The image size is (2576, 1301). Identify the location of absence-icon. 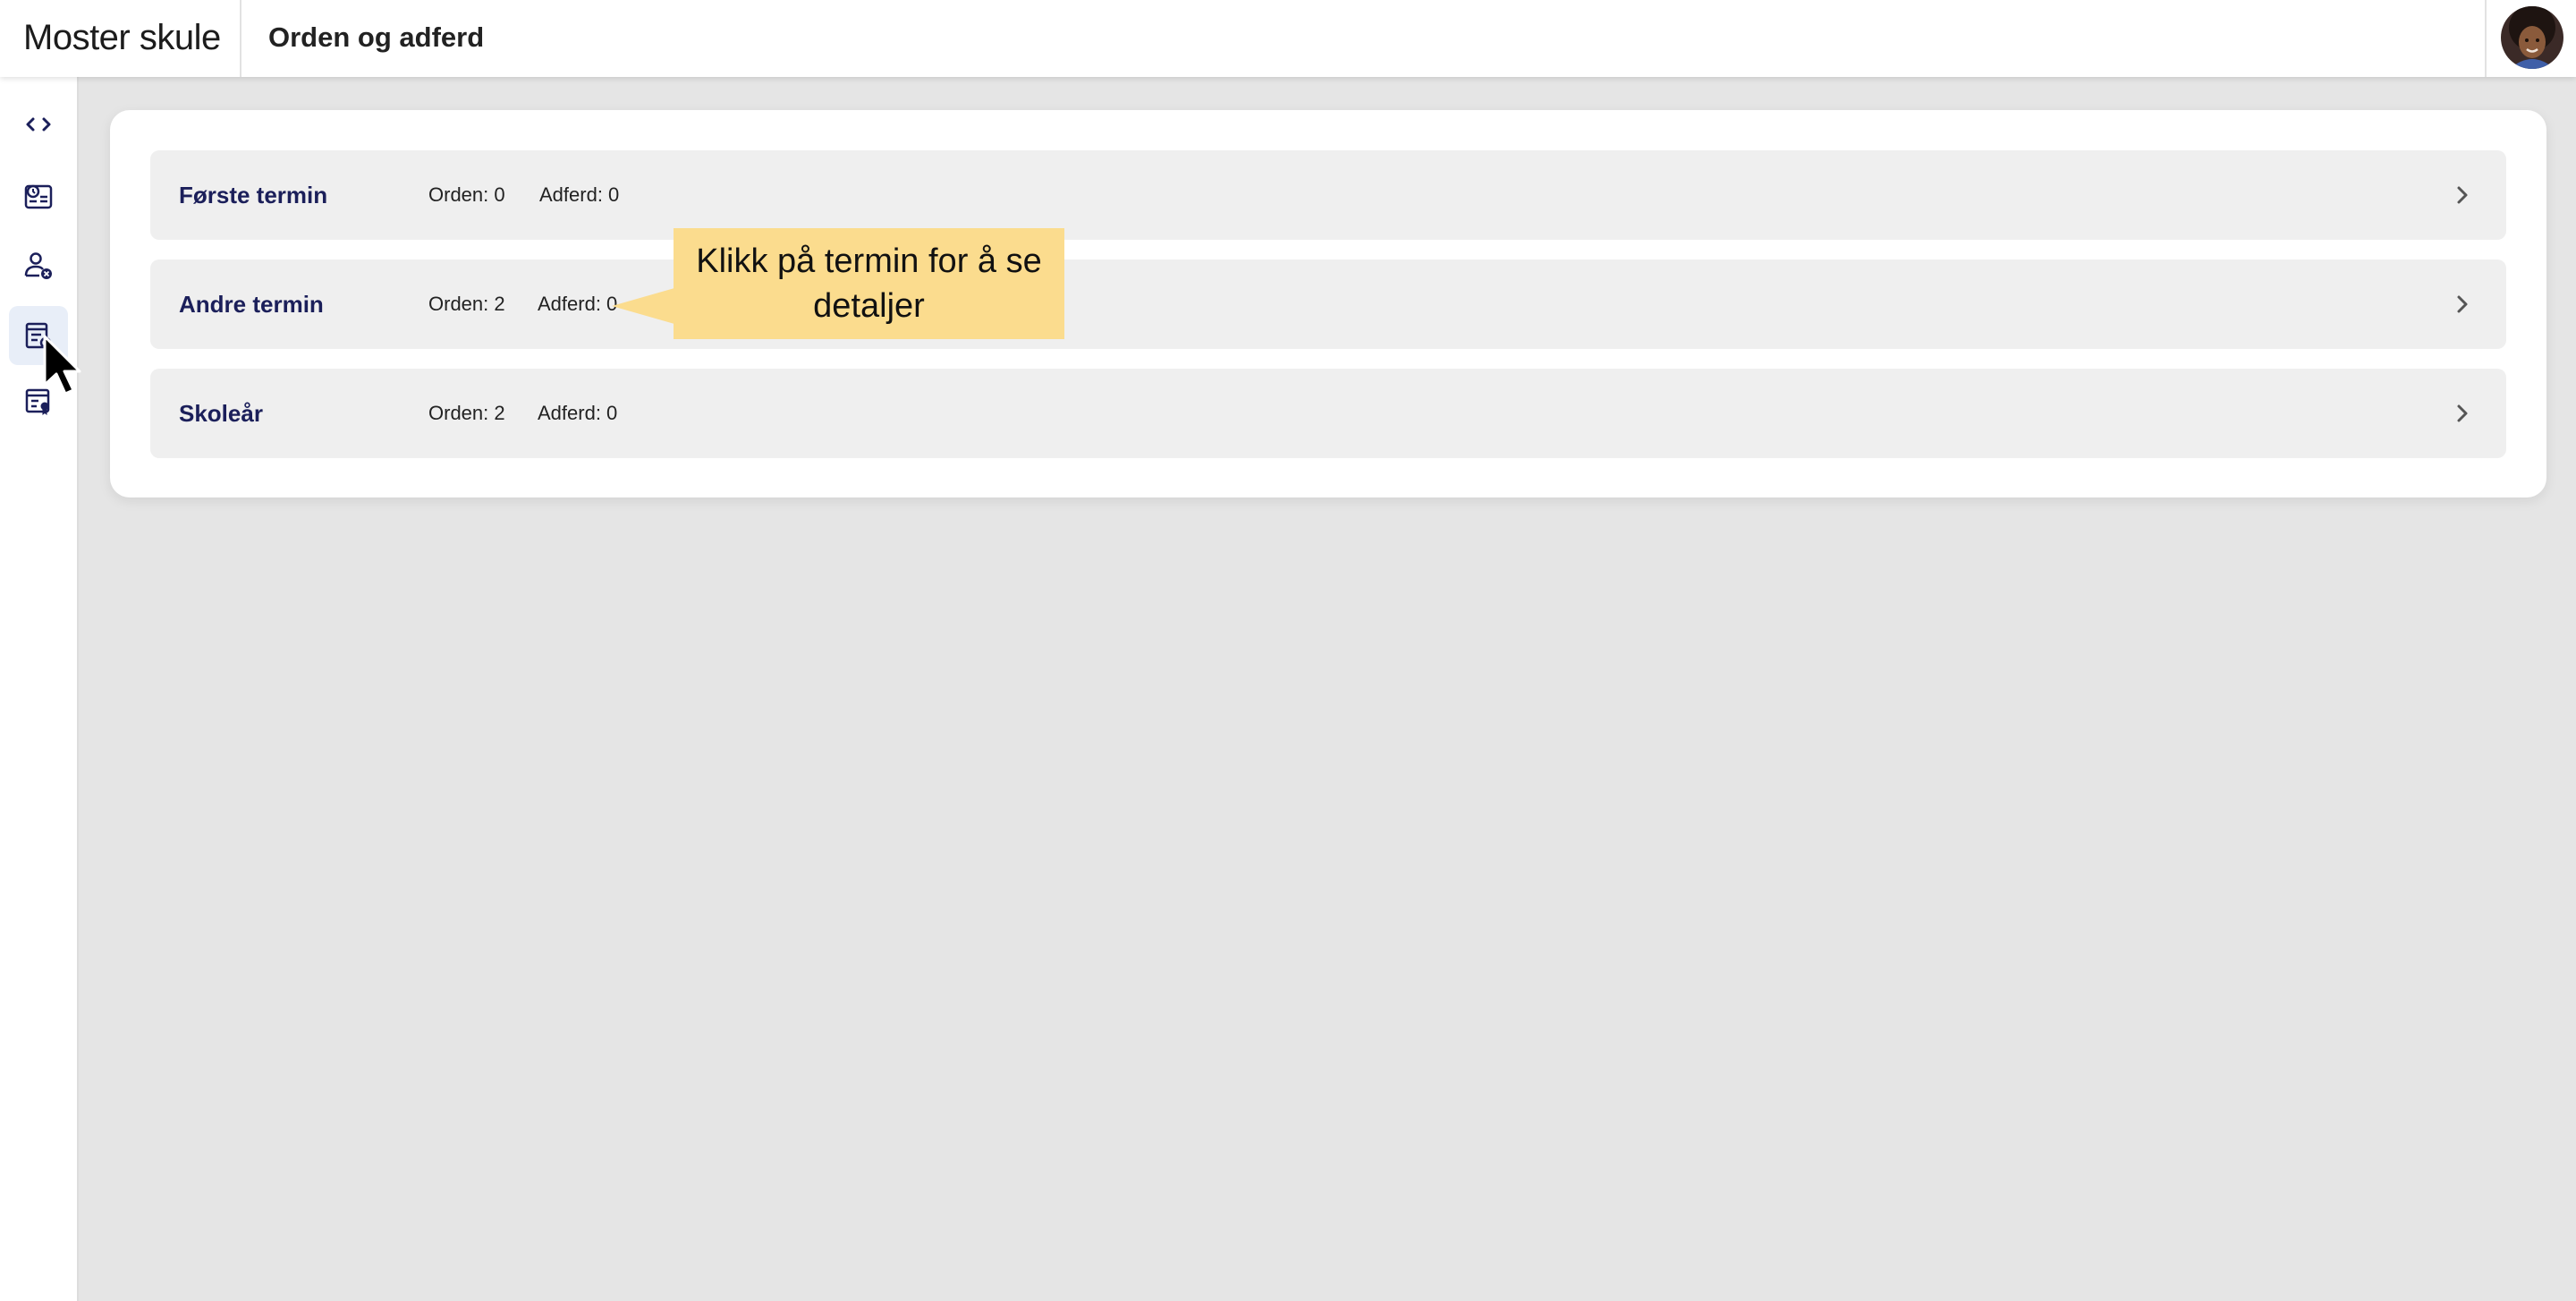
(38, 265).